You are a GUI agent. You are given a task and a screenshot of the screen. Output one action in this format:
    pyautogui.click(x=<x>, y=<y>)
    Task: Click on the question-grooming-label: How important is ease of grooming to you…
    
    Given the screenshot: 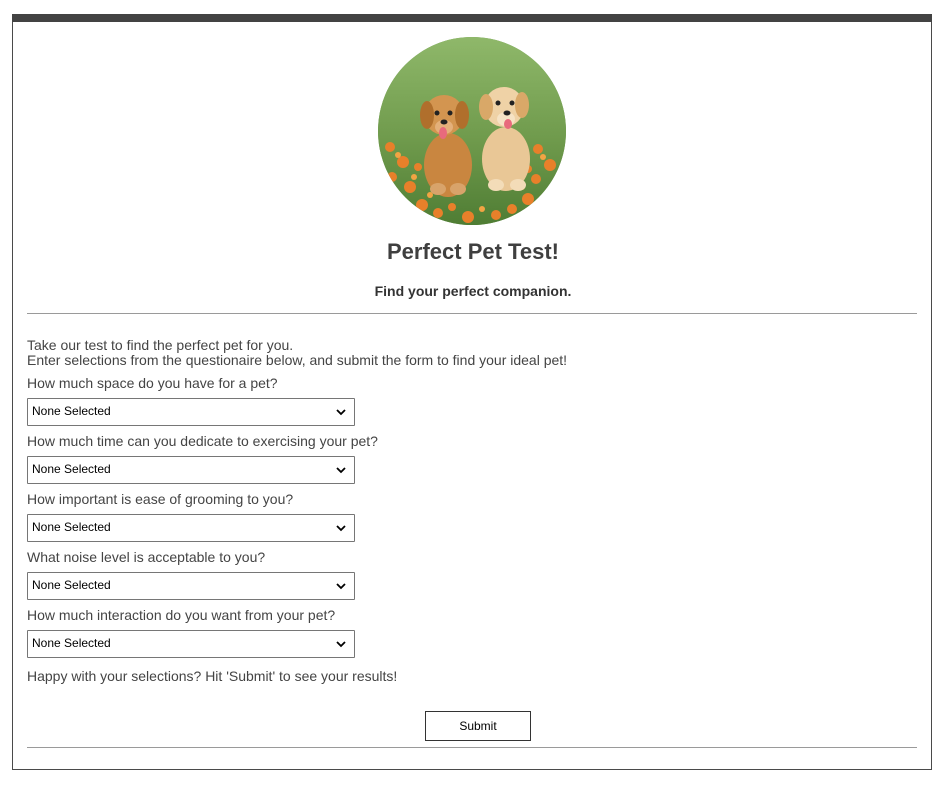 What is the action you would take?
    pyautogui.click(x=160, y=499)
    